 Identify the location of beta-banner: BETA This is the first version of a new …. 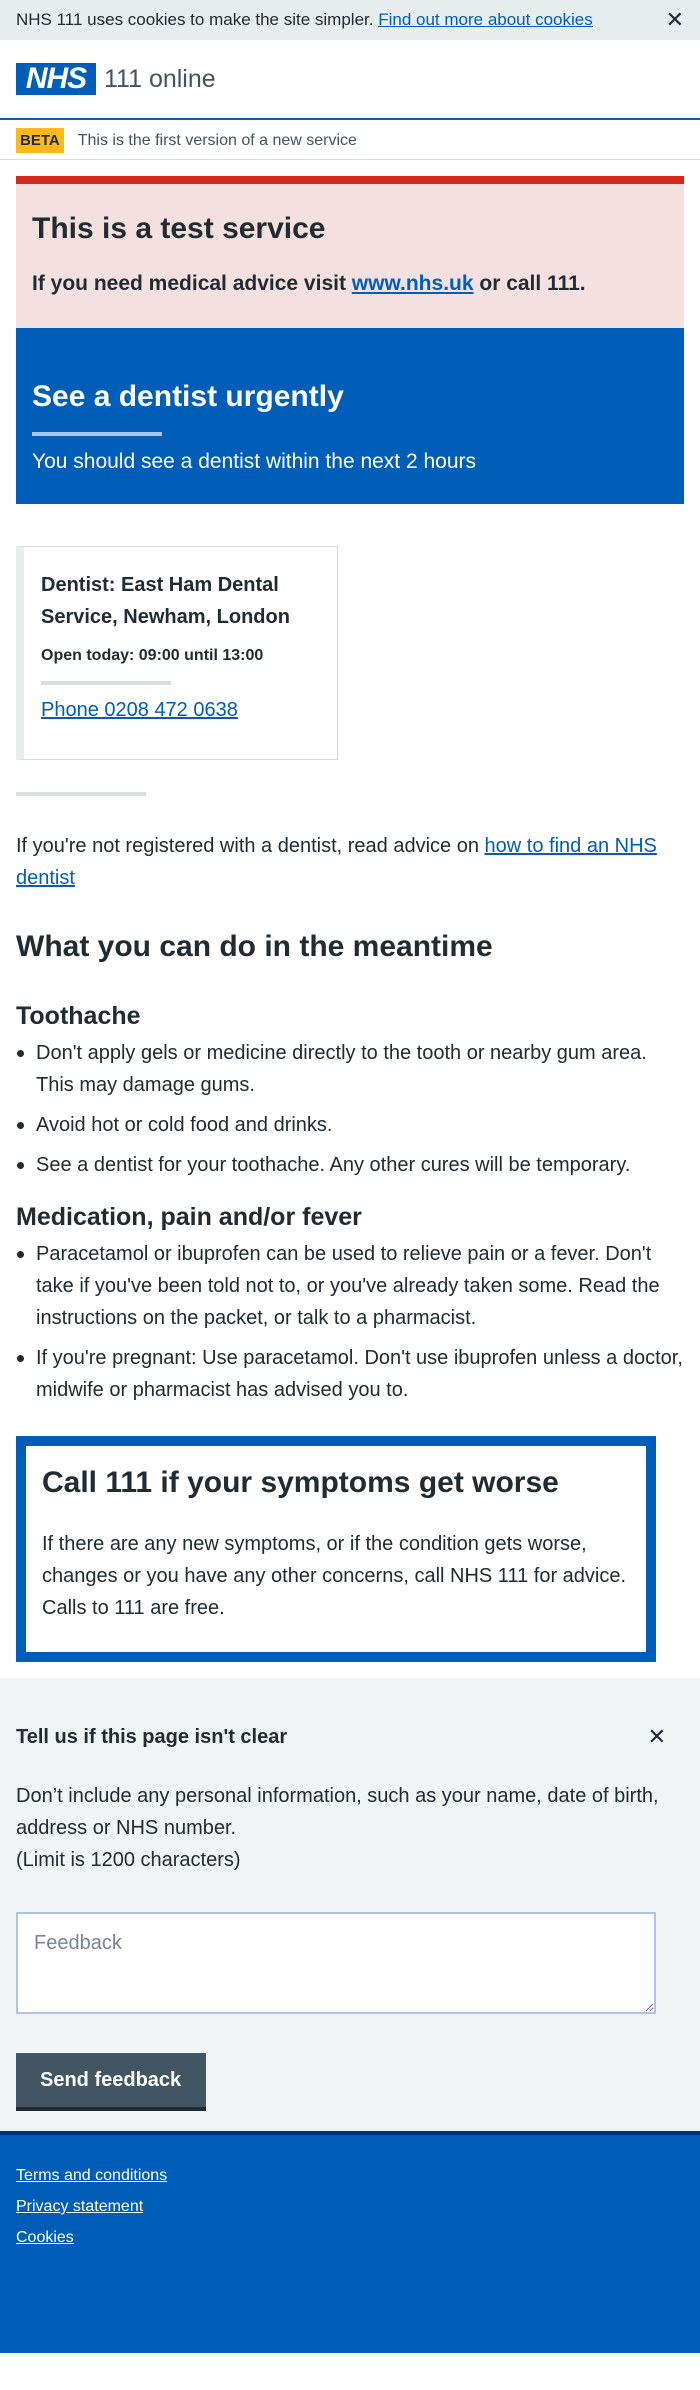
(350, 141).